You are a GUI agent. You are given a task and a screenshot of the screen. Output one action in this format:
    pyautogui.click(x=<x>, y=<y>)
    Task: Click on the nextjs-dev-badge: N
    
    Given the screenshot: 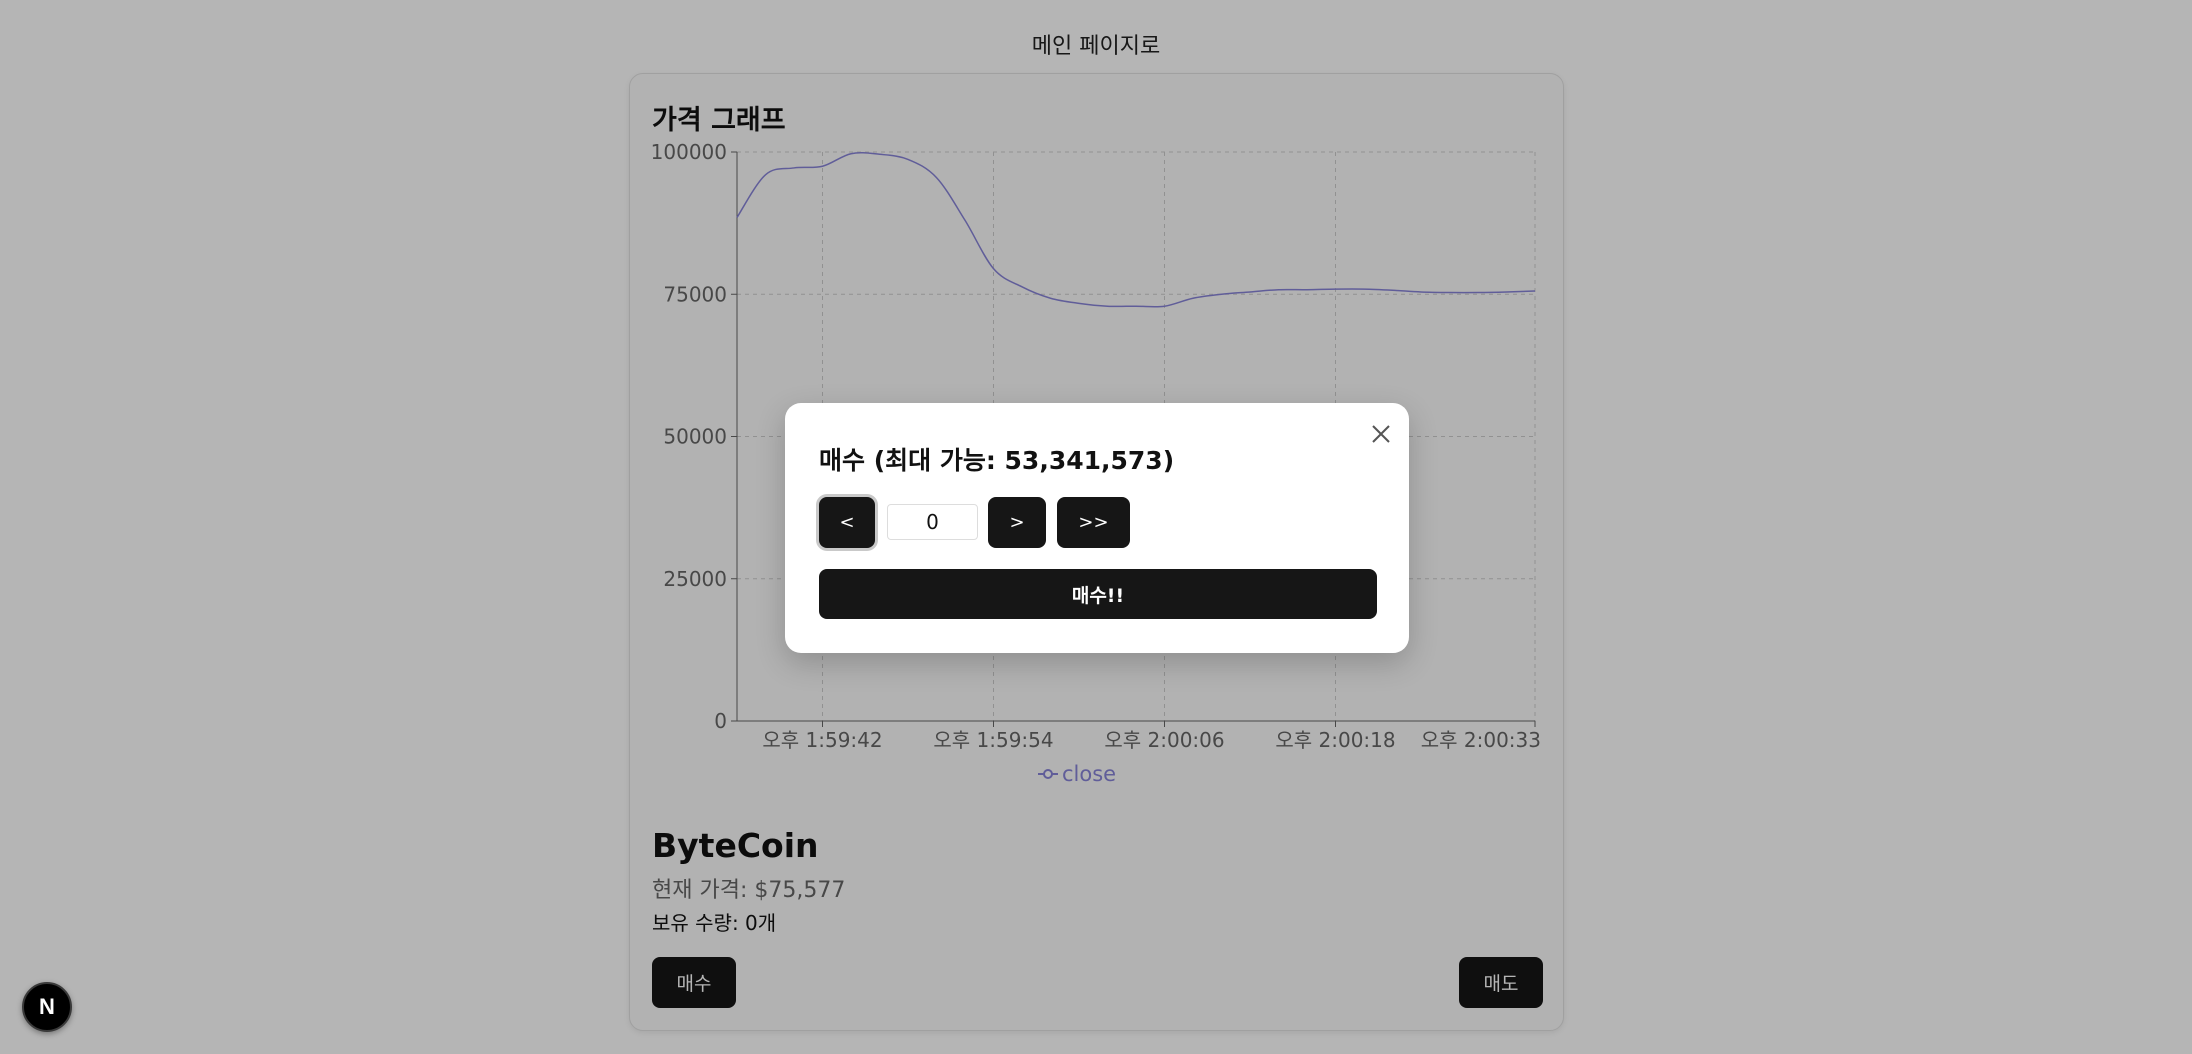 What is the action you would take?
    pyautogui.click(x=47, y=1007)
    